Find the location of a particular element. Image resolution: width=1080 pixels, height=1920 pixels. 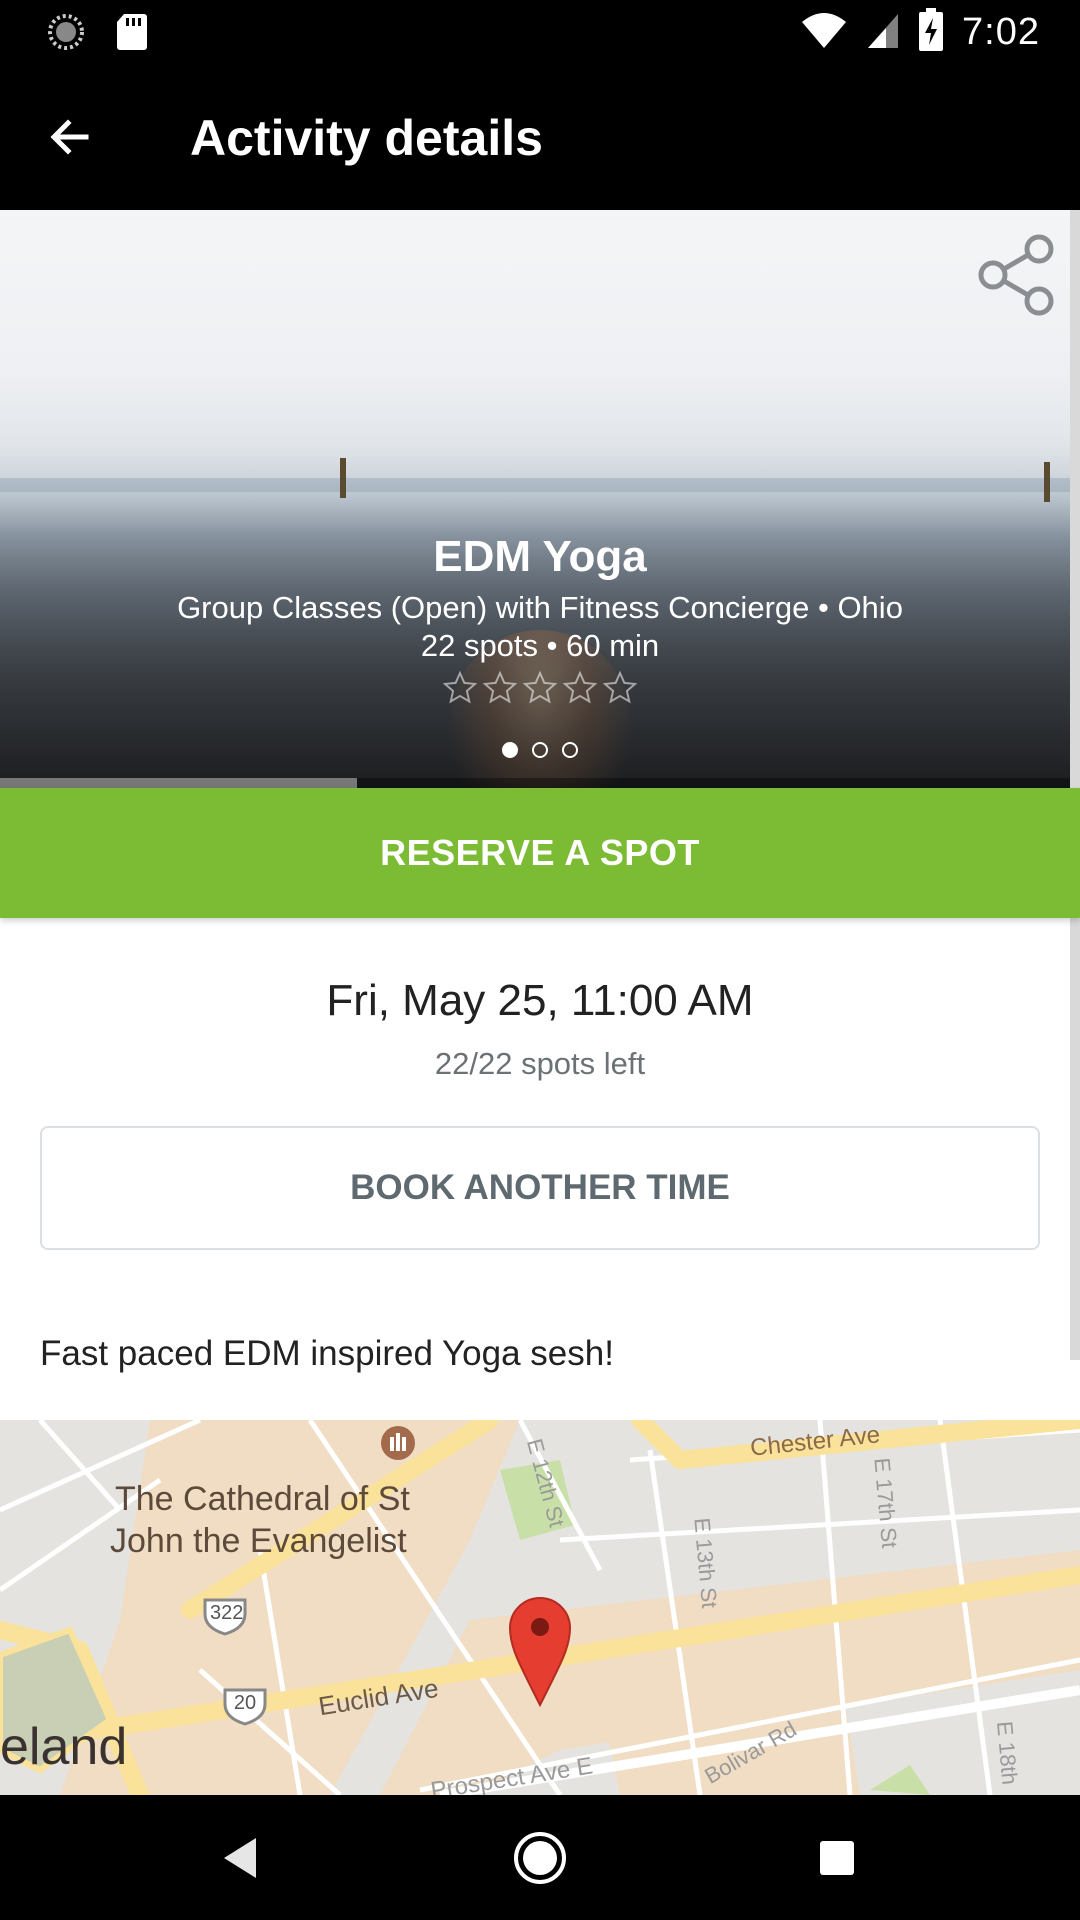

nav-back-icon is located at coordinates (240, 1858).